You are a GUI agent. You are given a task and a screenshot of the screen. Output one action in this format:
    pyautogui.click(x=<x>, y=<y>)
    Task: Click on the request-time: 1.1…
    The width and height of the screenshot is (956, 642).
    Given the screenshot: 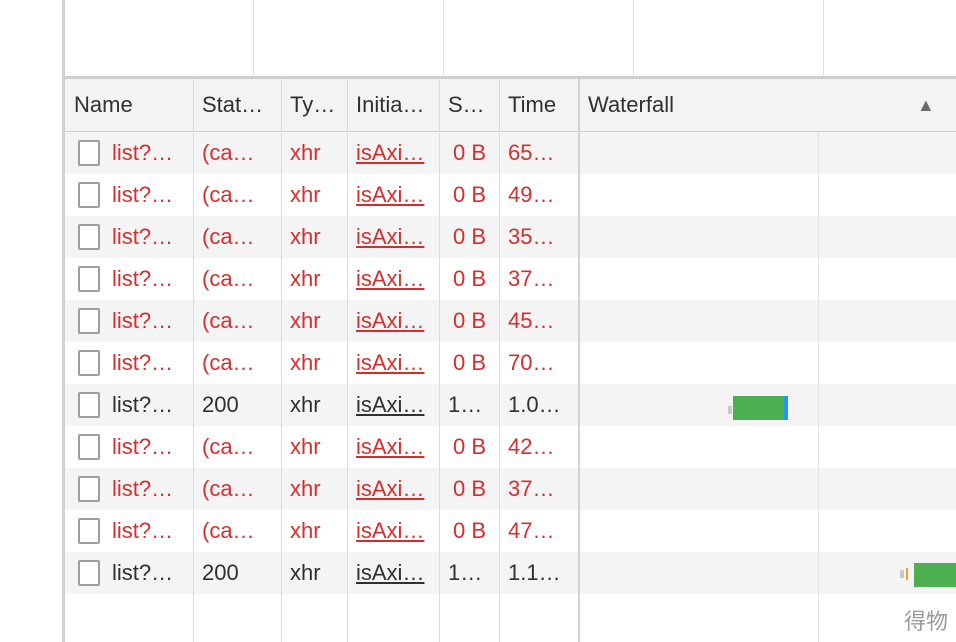 What is the action you would take?
    pyautogui.click(x=534, y=572)
    